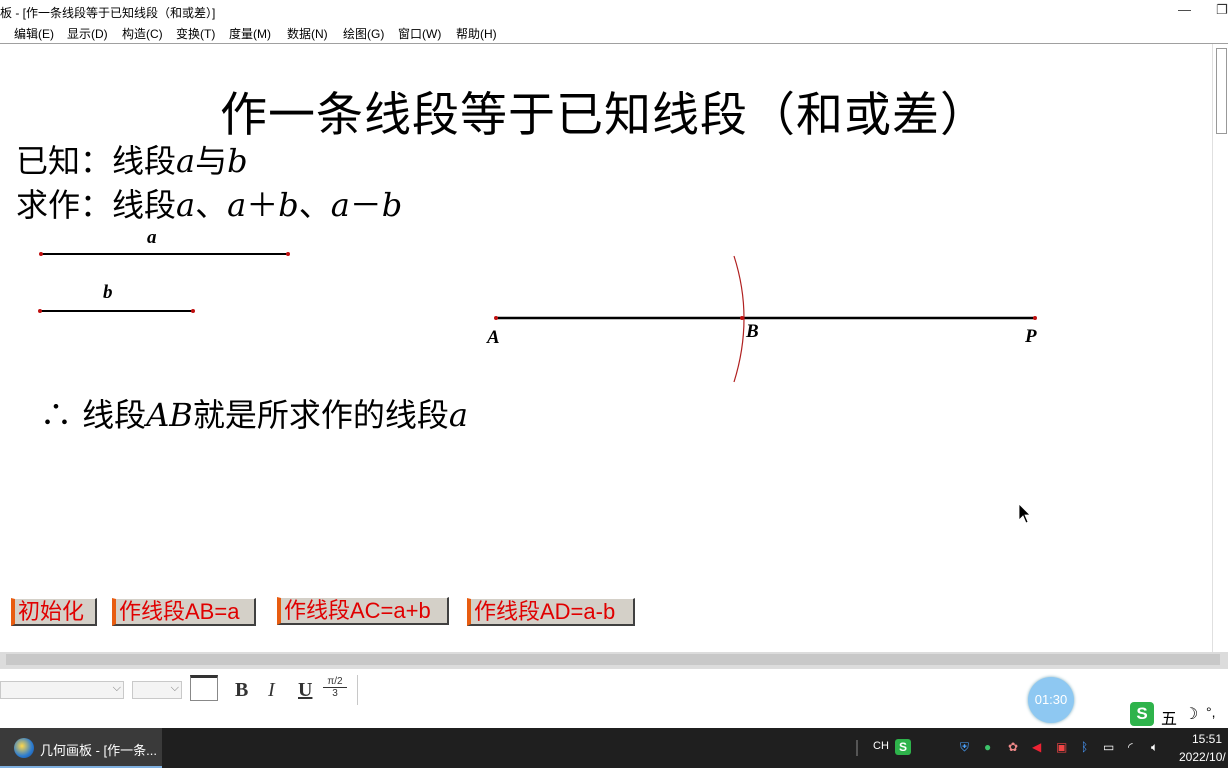  What do you see at coordinates (1084, 747) in the screenshot?
I see `bluetooth-icon: ᛒ` at bounding box center [1084, 747].